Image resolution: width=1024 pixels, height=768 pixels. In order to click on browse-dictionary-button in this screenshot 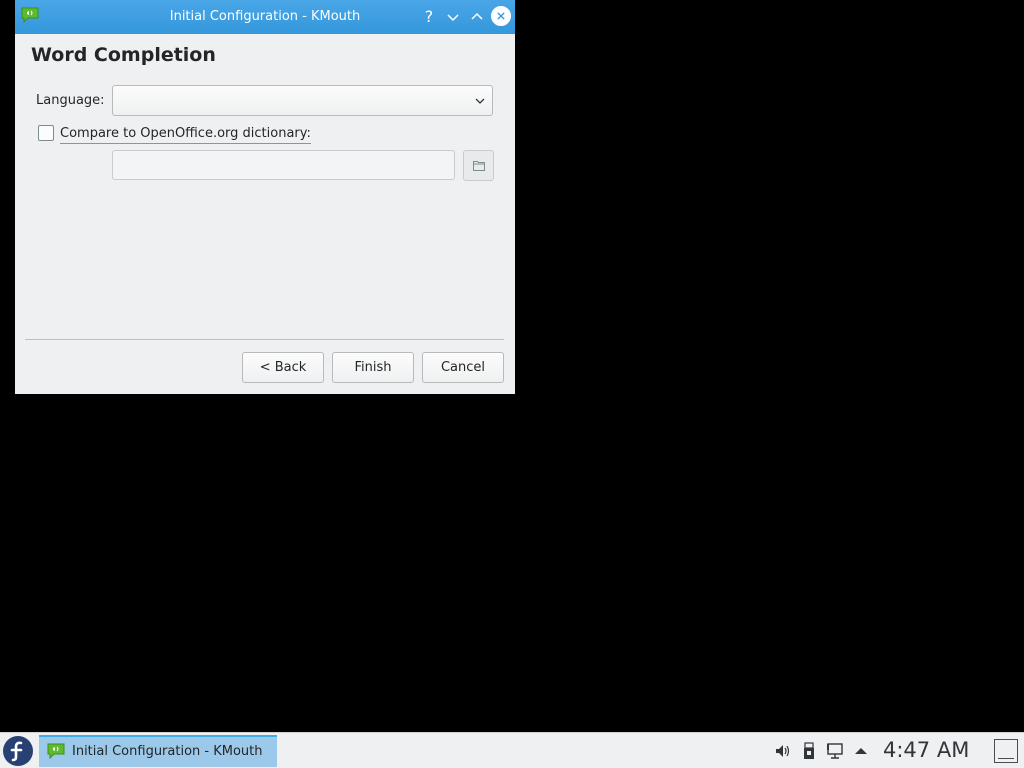, I will do `click(478, 165)`.